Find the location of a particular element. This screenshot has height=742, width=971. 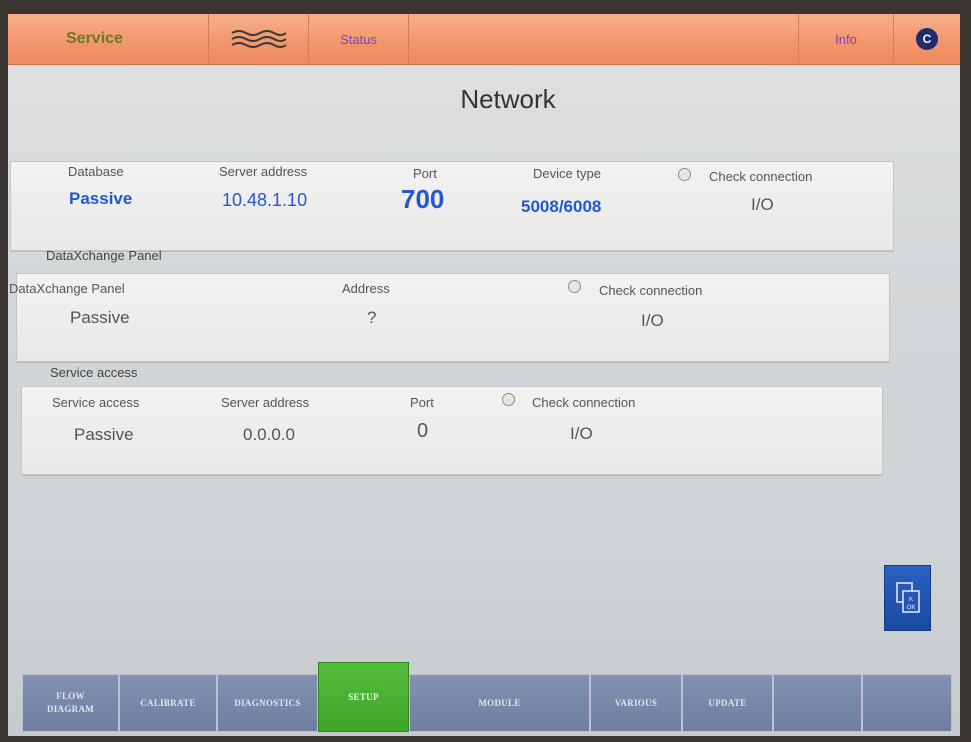

tab-diagnostics-label: DIAGNOSTICS is located at coordinates (267, 702).